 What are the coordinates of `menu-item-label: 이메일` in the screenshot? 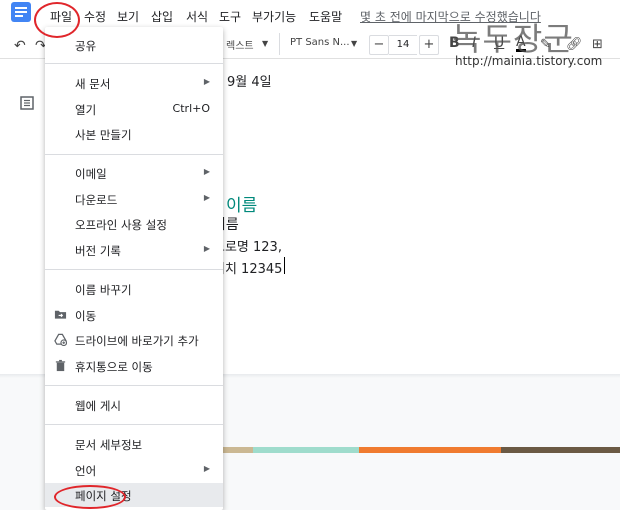 It's located at (91, 174).